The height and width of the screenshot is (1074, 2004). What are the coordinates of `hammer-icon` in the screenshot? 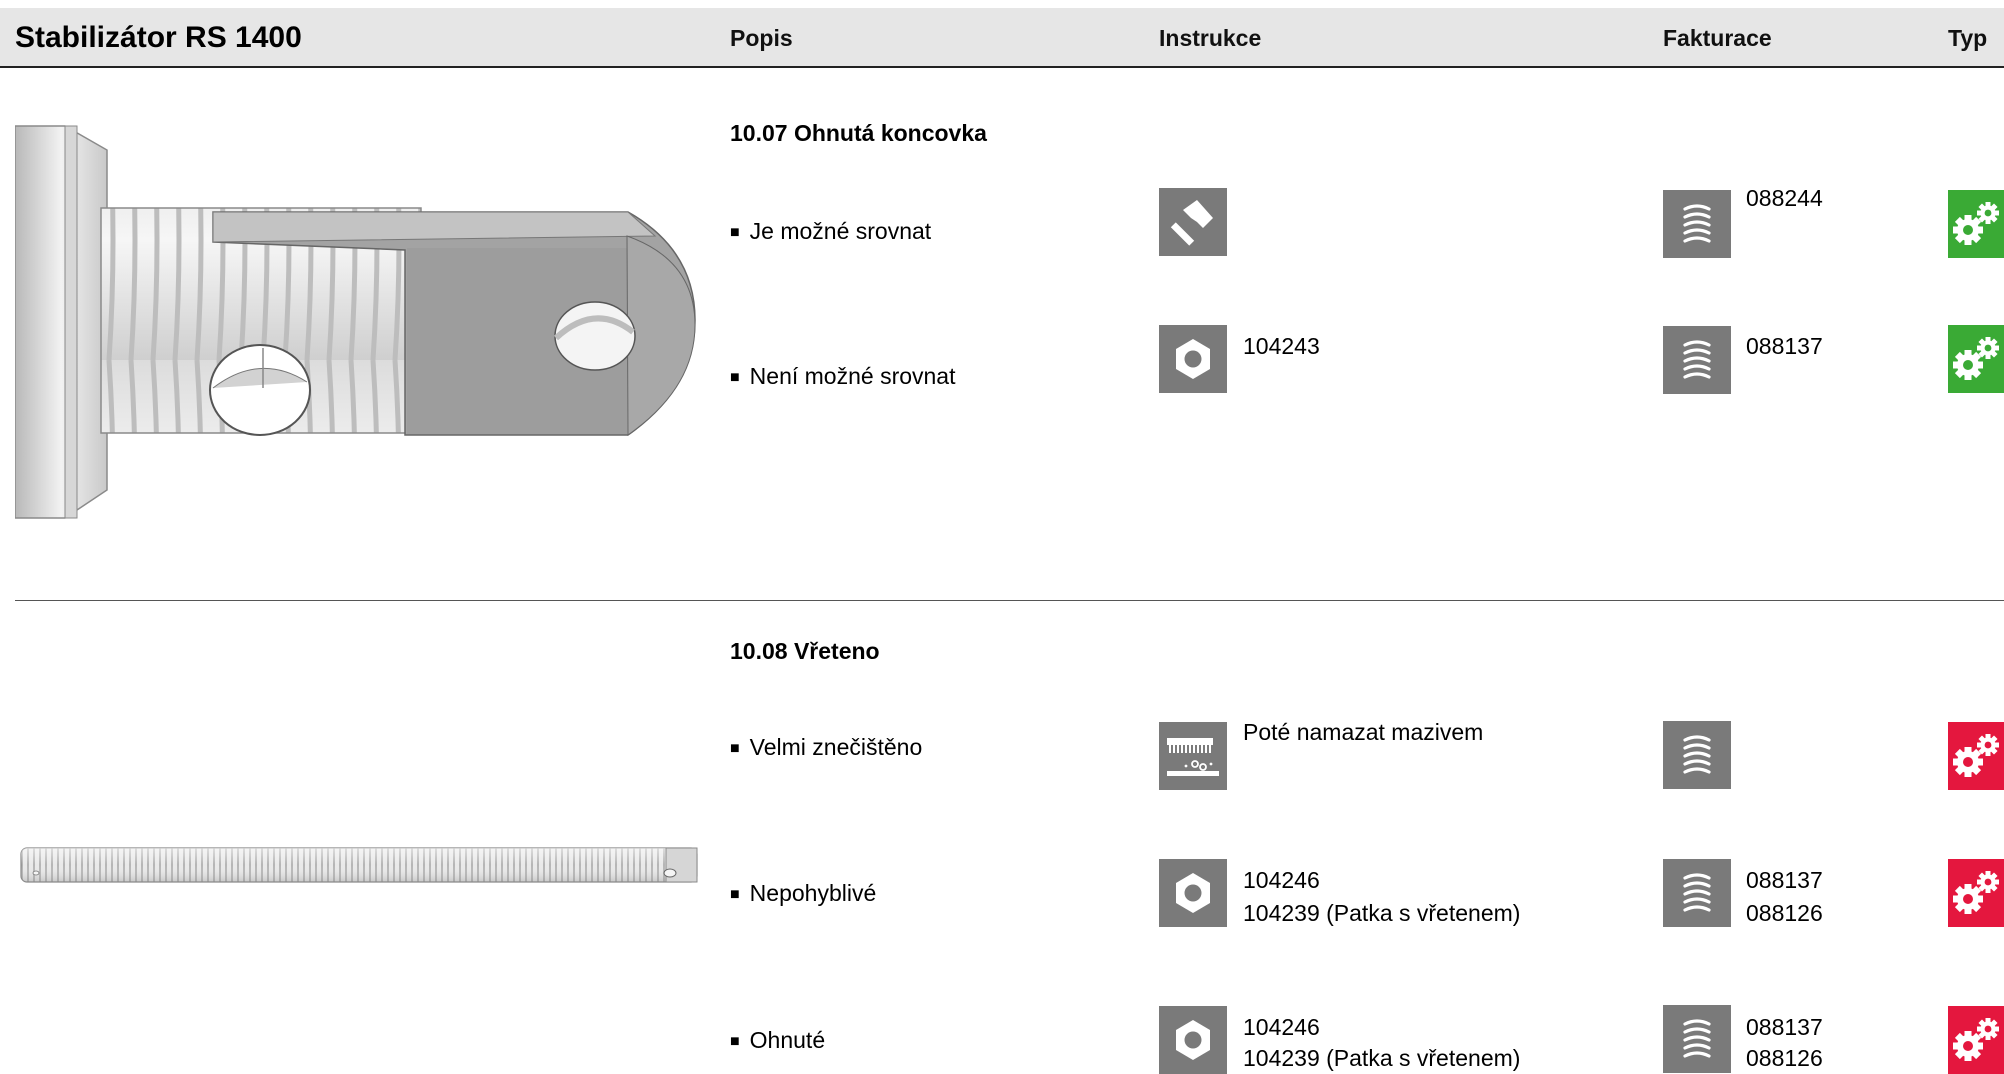 It's located at (1193, 222).